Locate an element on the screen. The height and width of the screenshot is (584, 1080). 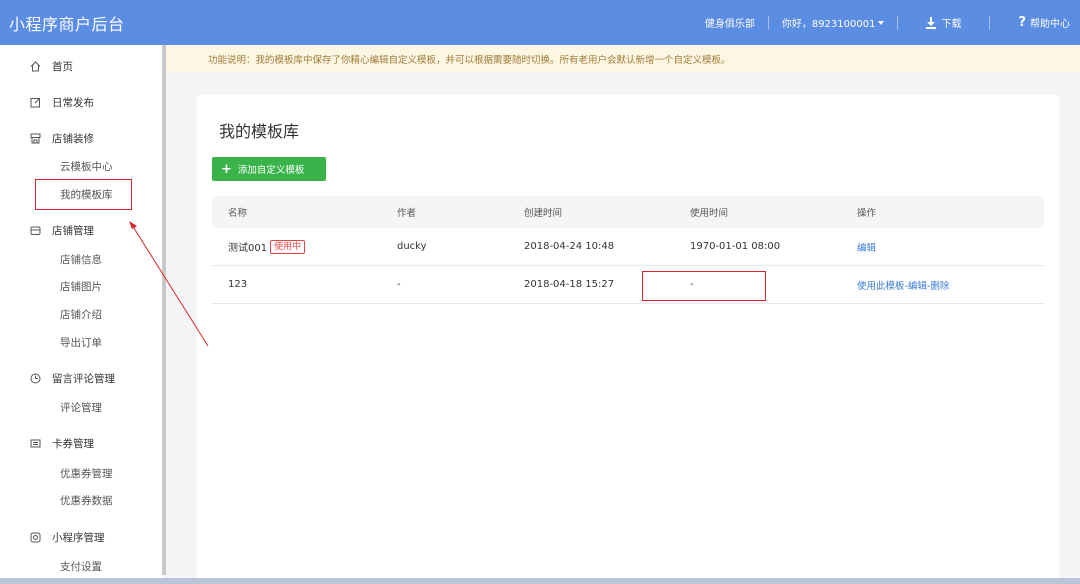
template-created: 2018-04-24 10:48 is located at coordinates (569, 246).